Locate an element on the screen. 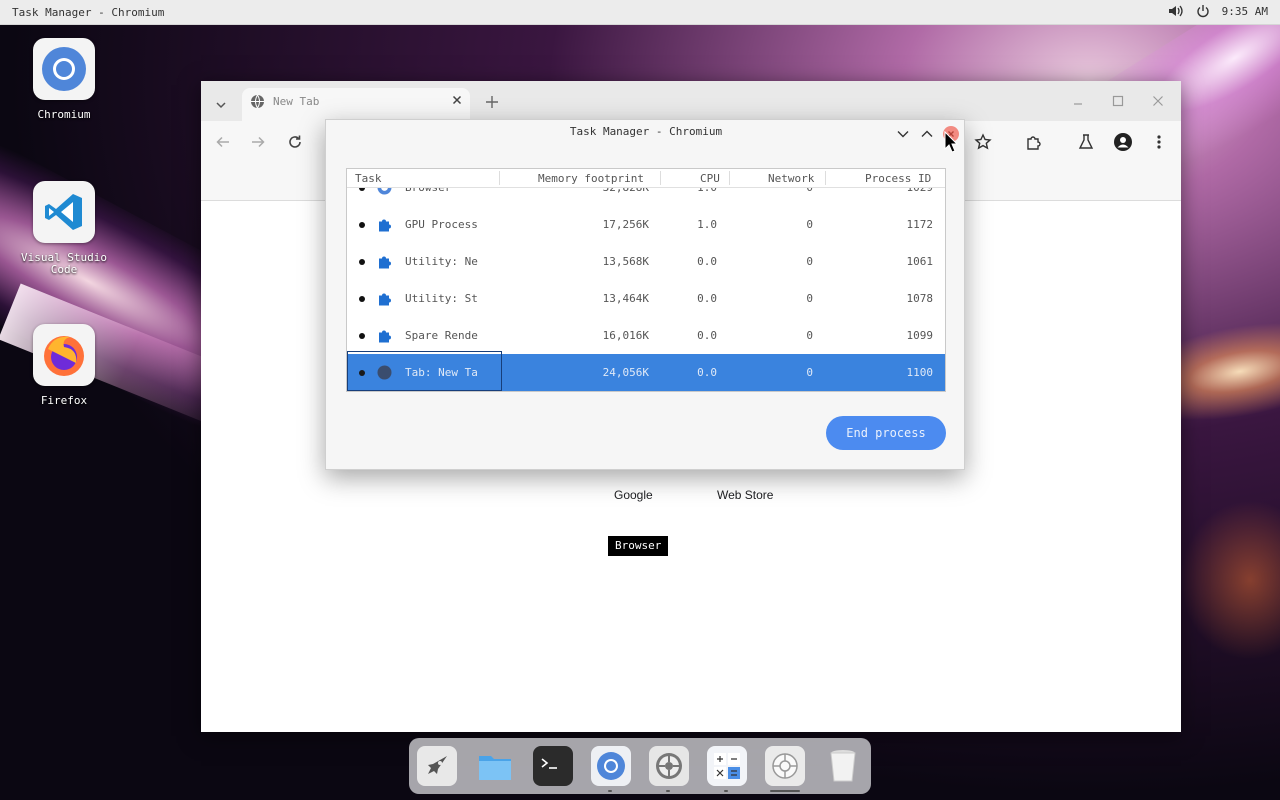 Image resolution: width=1280 pixels, height=800 pixels. column-header-process-id: Process ID is located at coordinates (898, 178).